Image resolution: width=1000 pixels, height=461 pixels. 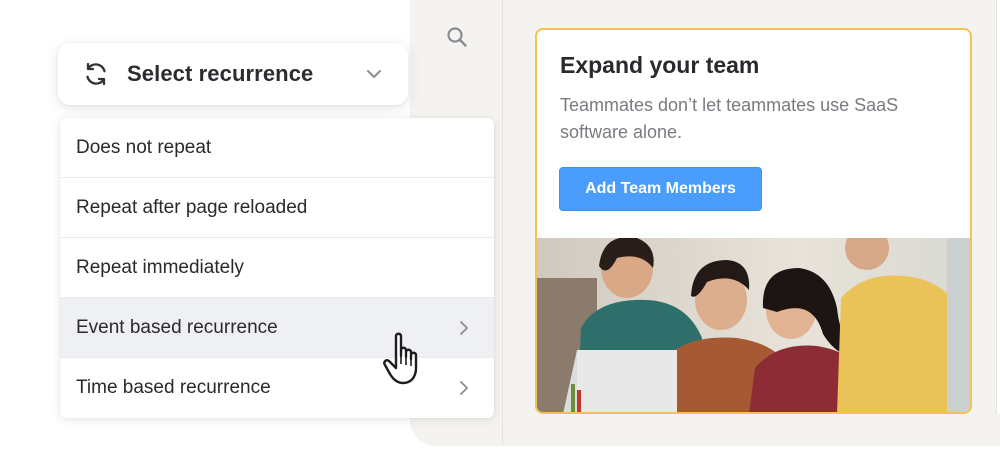 I want to click on search-icon, so click(x=457, y=37).